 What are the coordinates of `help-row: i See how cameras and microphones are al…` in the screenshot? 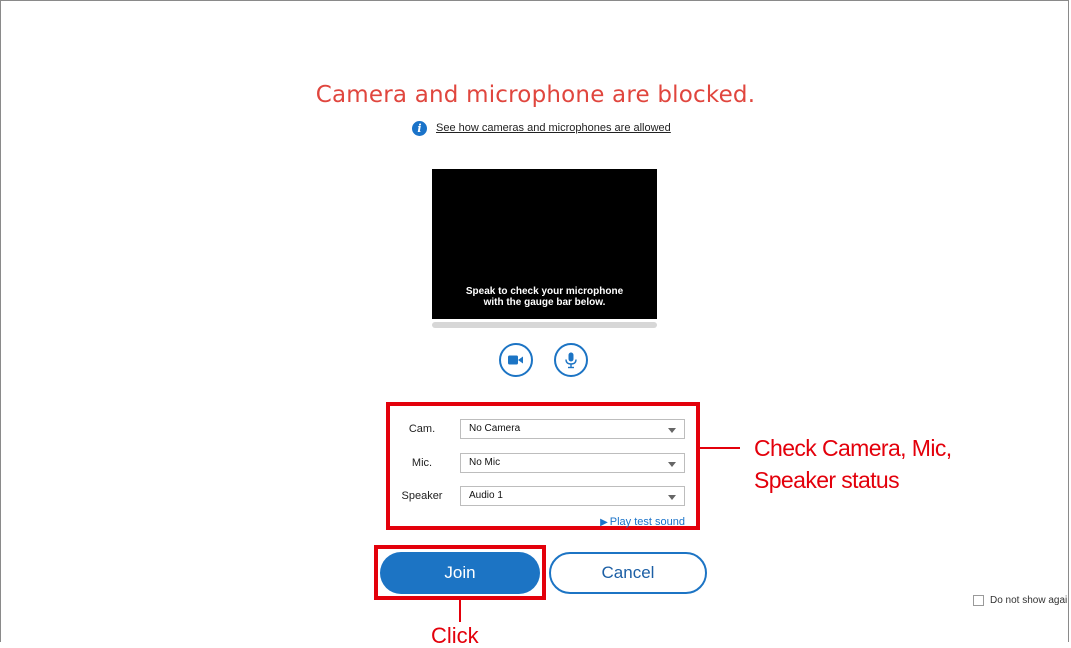 It's located at (541, 128).